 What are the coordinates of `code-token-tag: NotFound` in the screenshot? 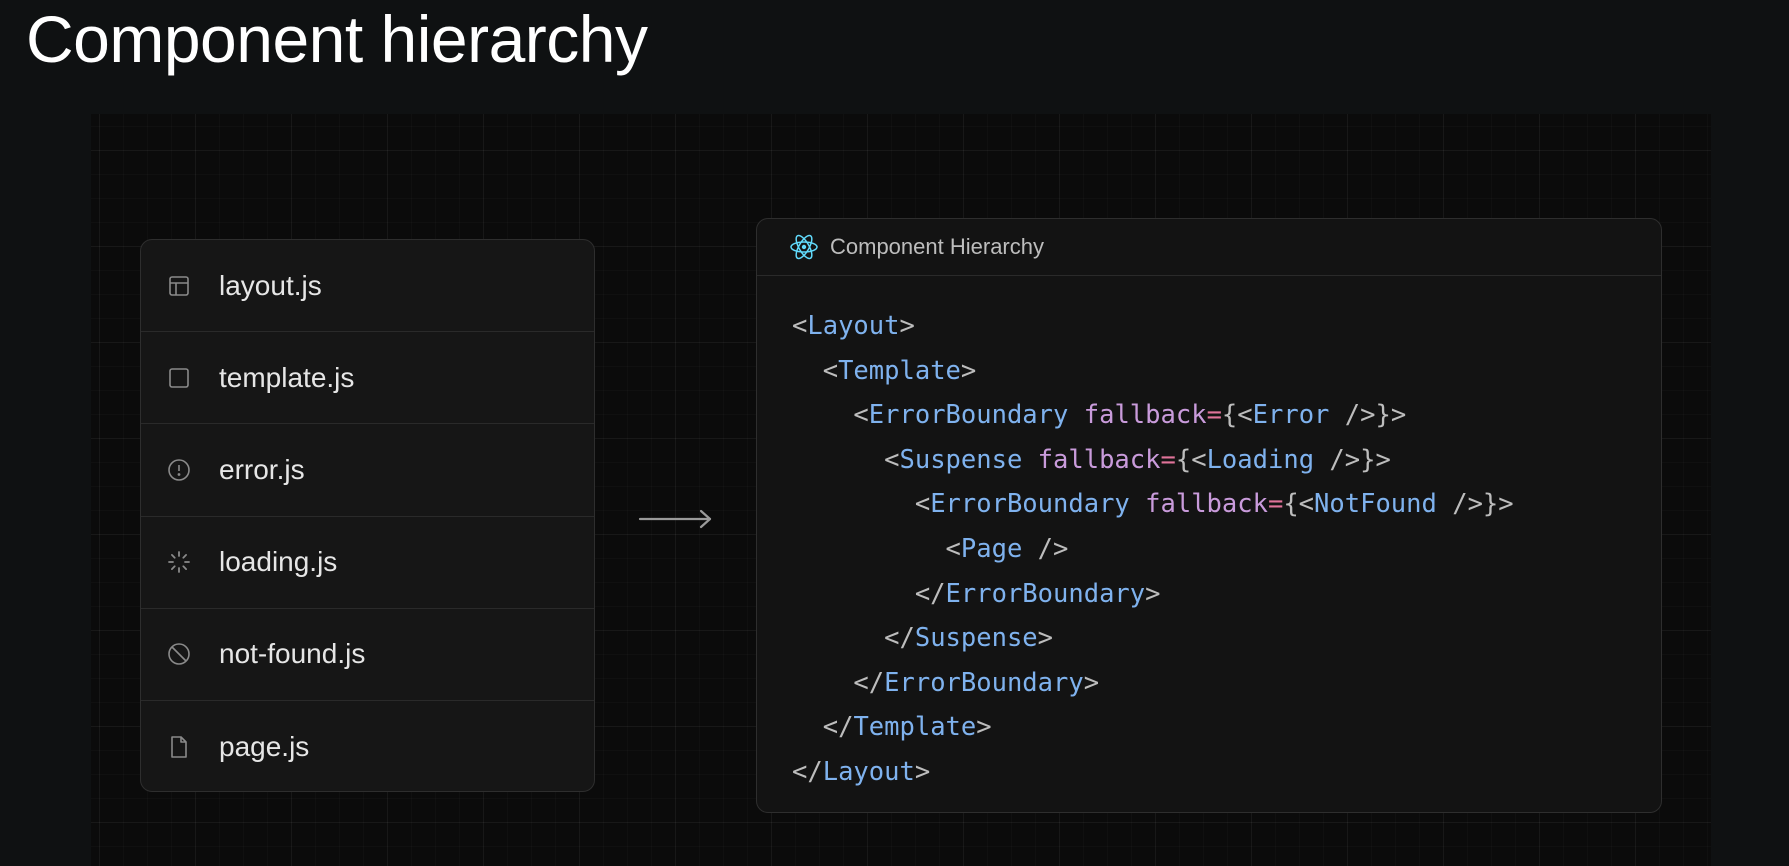 It's located at (1375, 504).